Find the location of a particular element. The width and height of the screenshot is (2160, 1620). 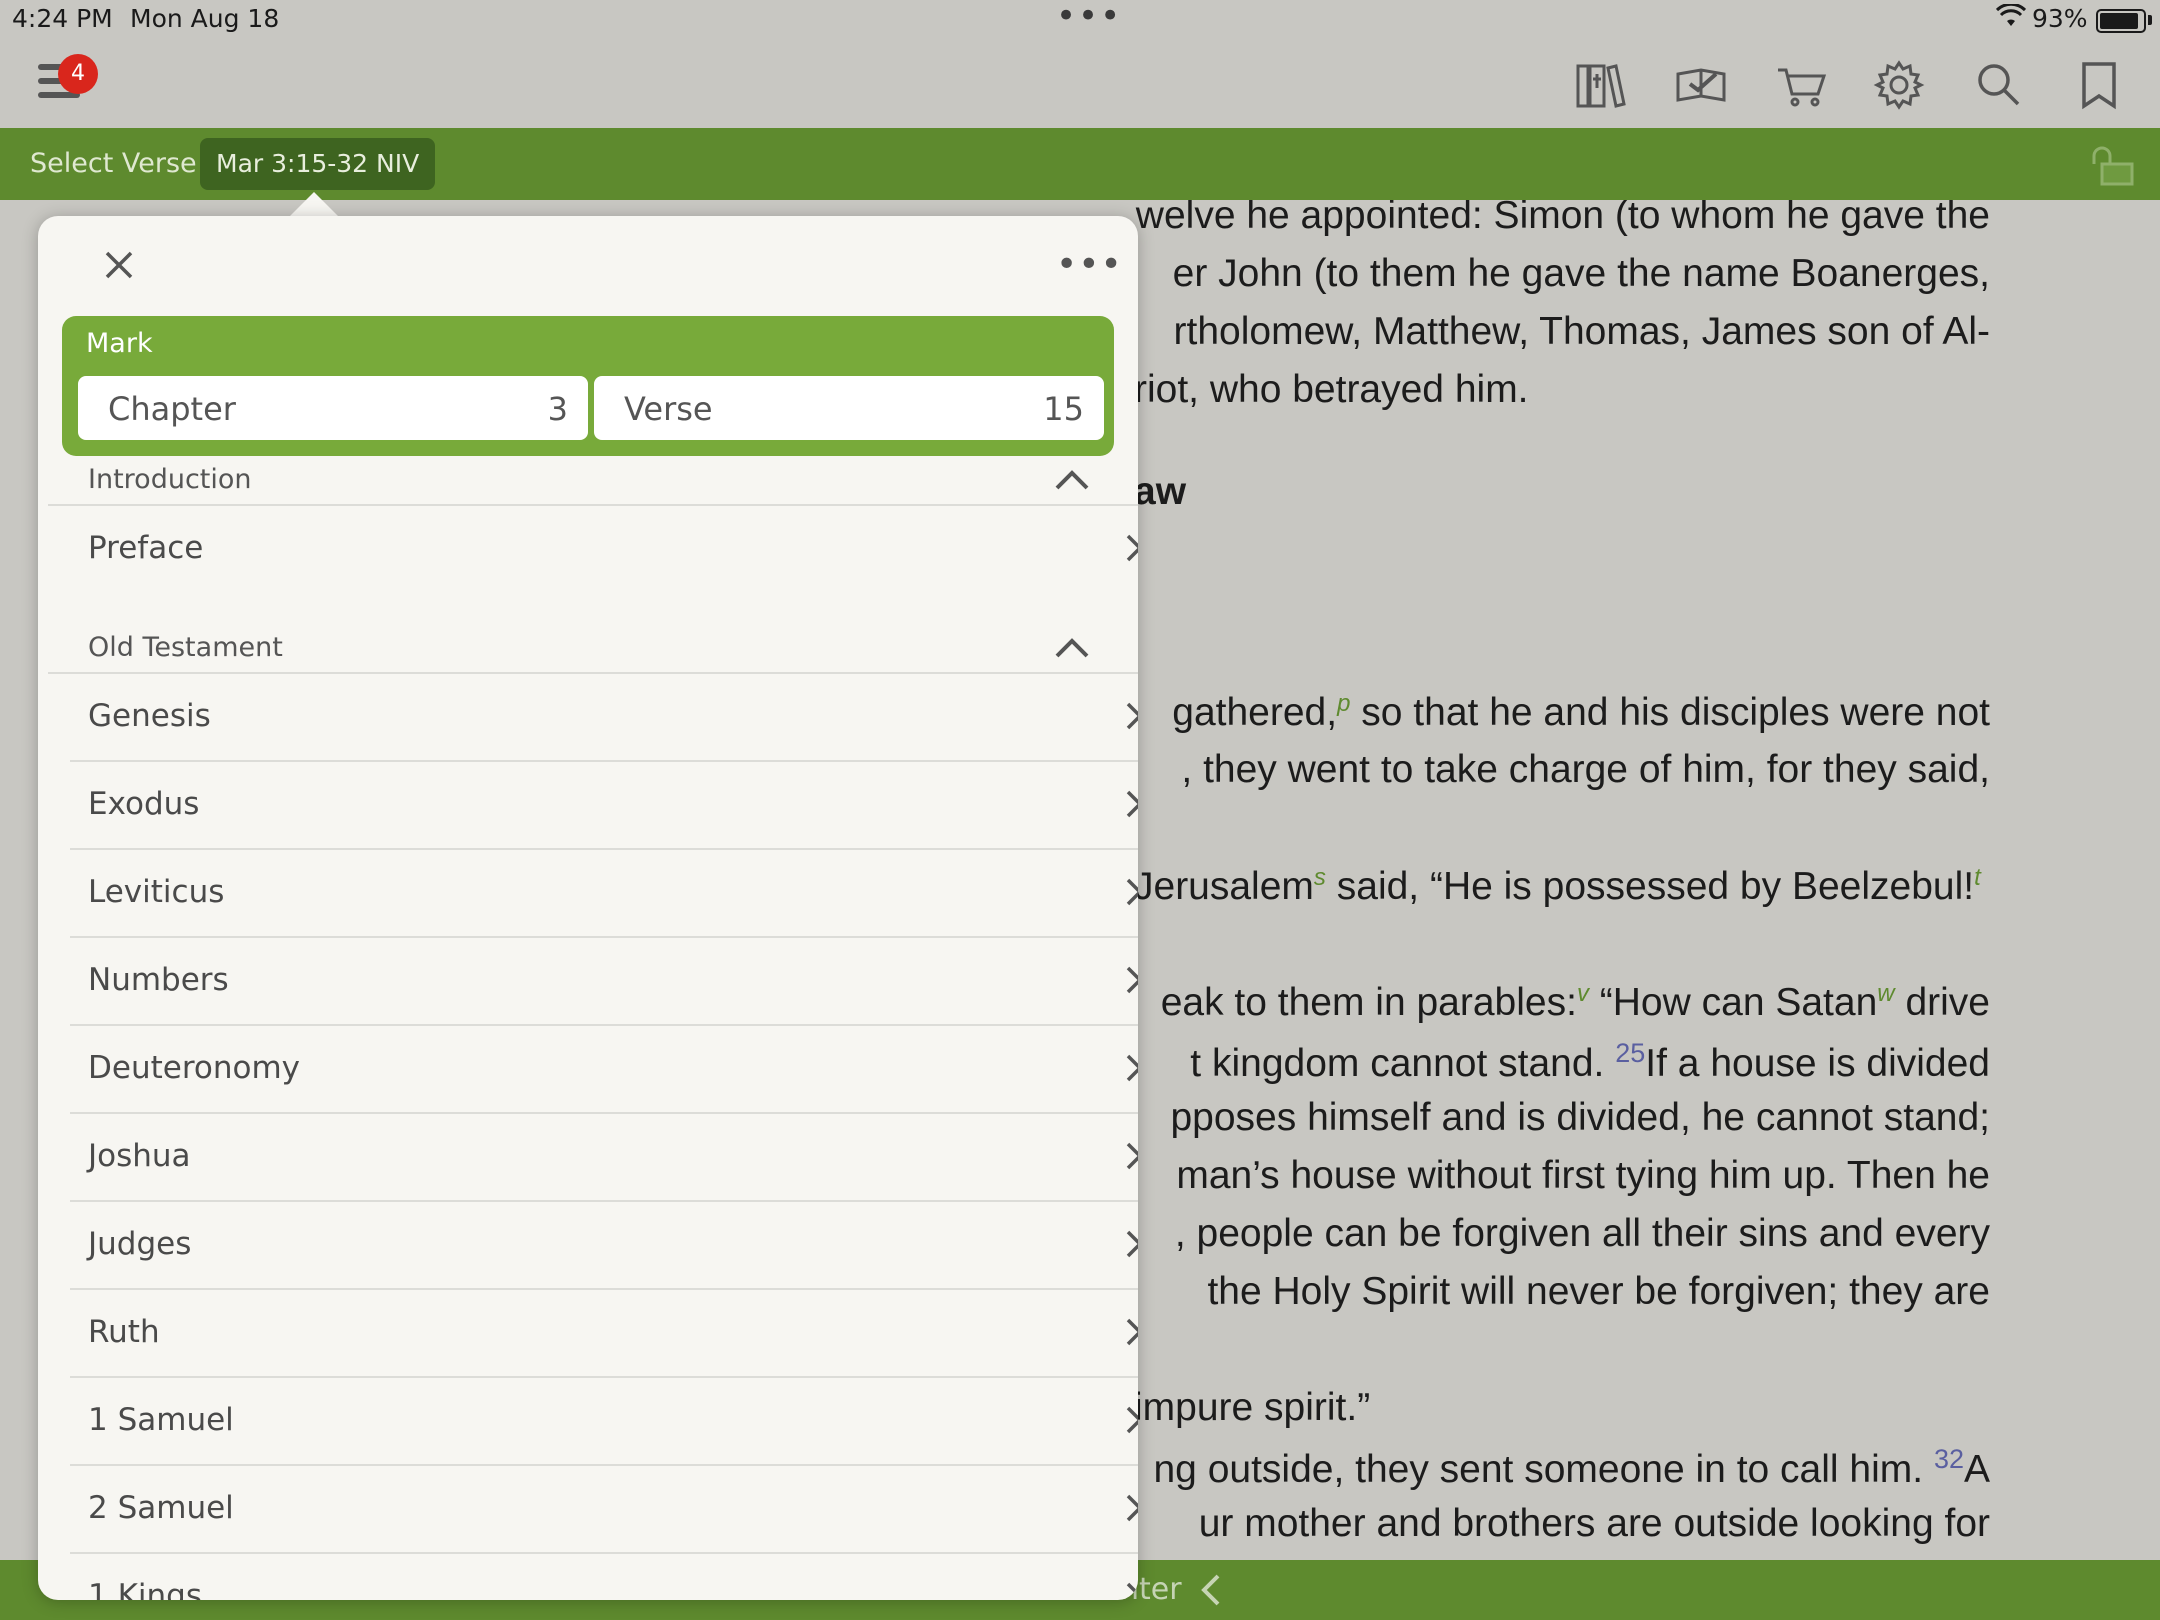

gear-icon is located at coordinates (1899, 85).